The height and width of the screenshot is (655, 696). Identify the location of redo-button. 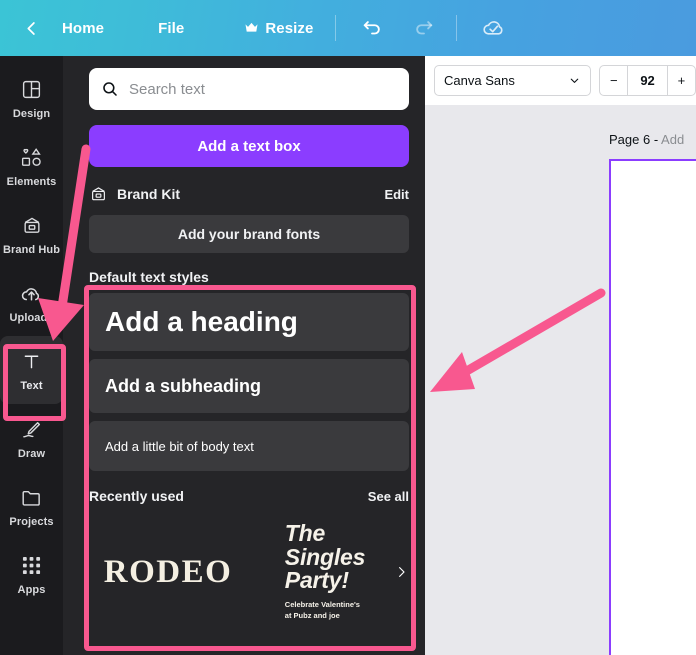
(424, 28).